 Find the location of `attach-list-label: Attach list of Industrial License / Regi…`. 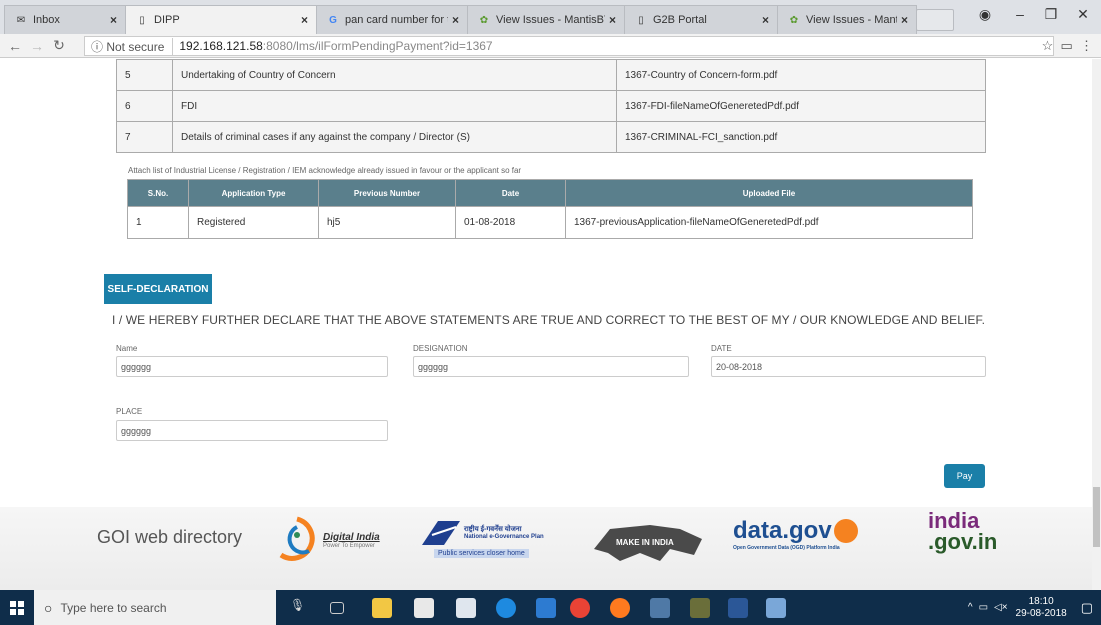

attach-list-label: Attach list of Industrial License / Regi… is located at coordinates (325, 170).